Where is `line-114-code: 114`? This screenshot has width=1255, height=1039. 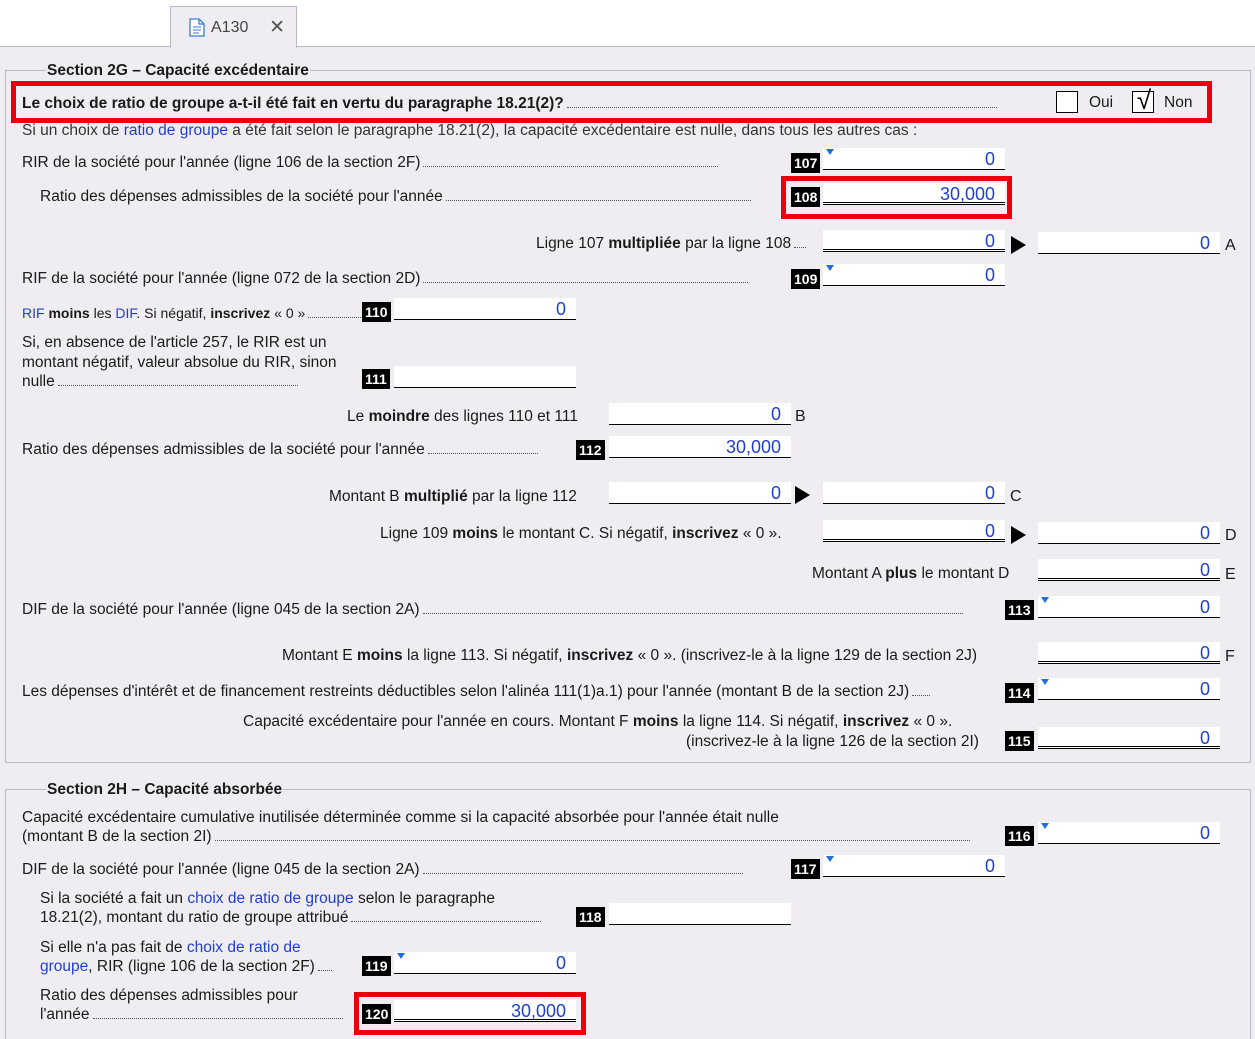 line-114-code: 114 is located at coordinates (1019, 693).